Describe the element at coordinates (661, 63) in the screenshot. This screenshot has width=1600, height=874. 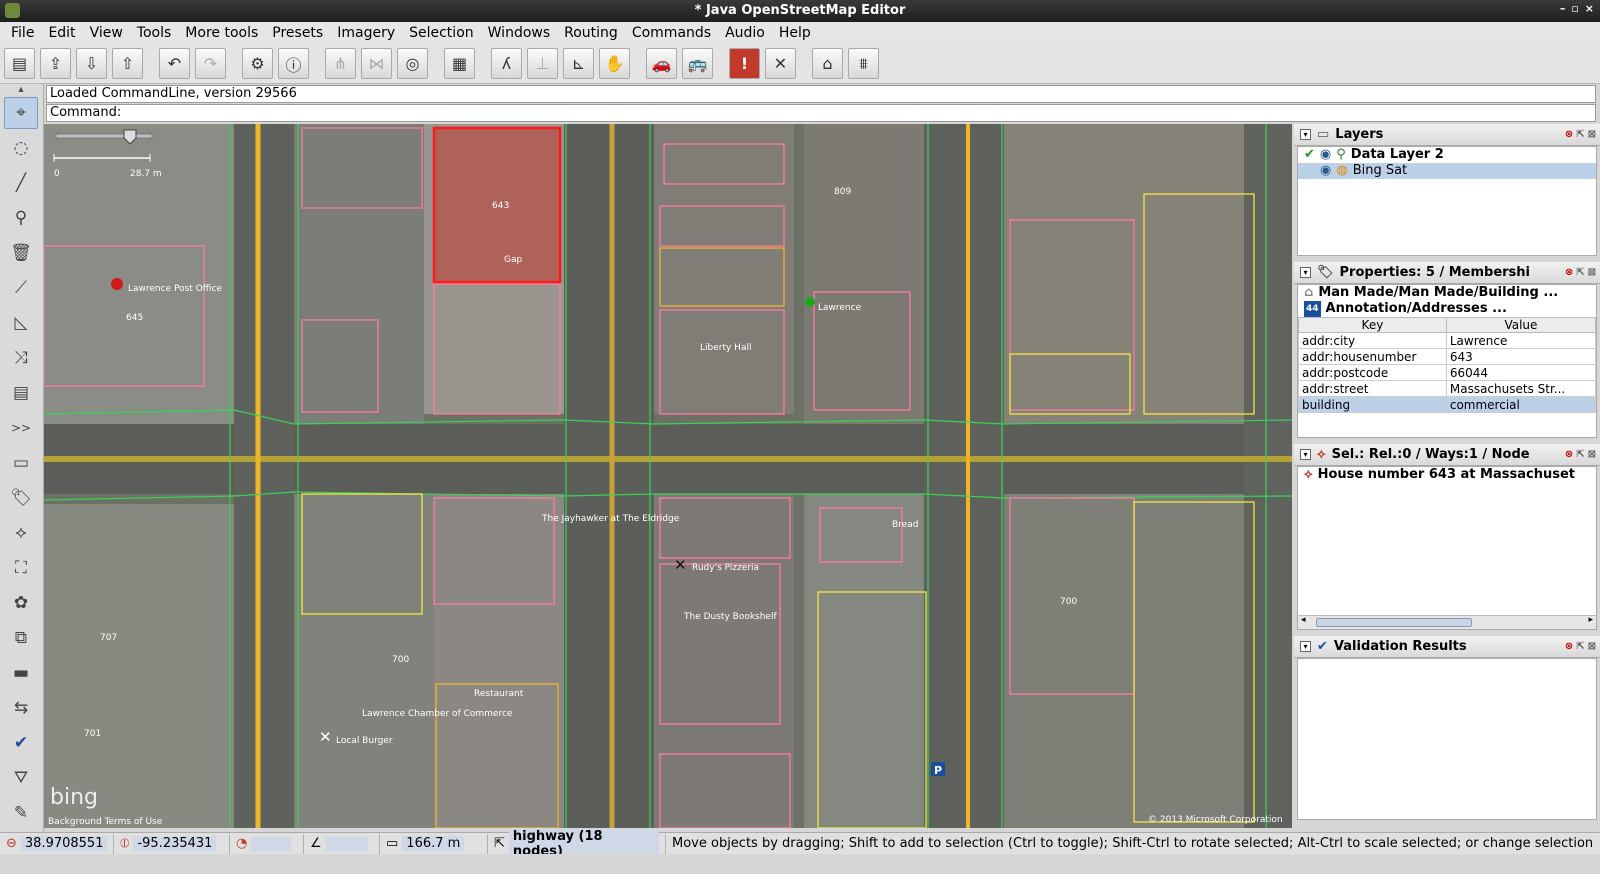
I see `car-routing-button: 🚗` at that location.